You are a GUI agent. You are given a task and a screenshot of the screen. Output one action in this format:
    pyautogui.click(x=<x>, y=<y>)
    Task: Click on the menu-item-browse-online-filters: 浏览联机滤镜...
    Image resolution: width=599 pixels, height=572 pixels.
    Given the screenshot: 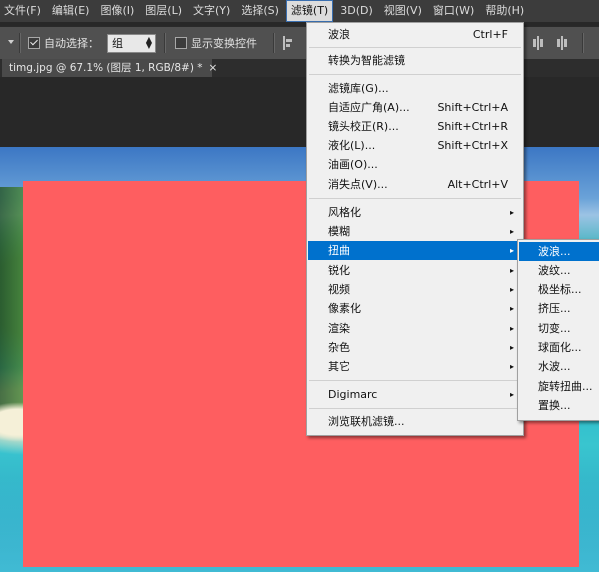 What is the action you would take?
    pyautogui.click(x=415, y=421)
    